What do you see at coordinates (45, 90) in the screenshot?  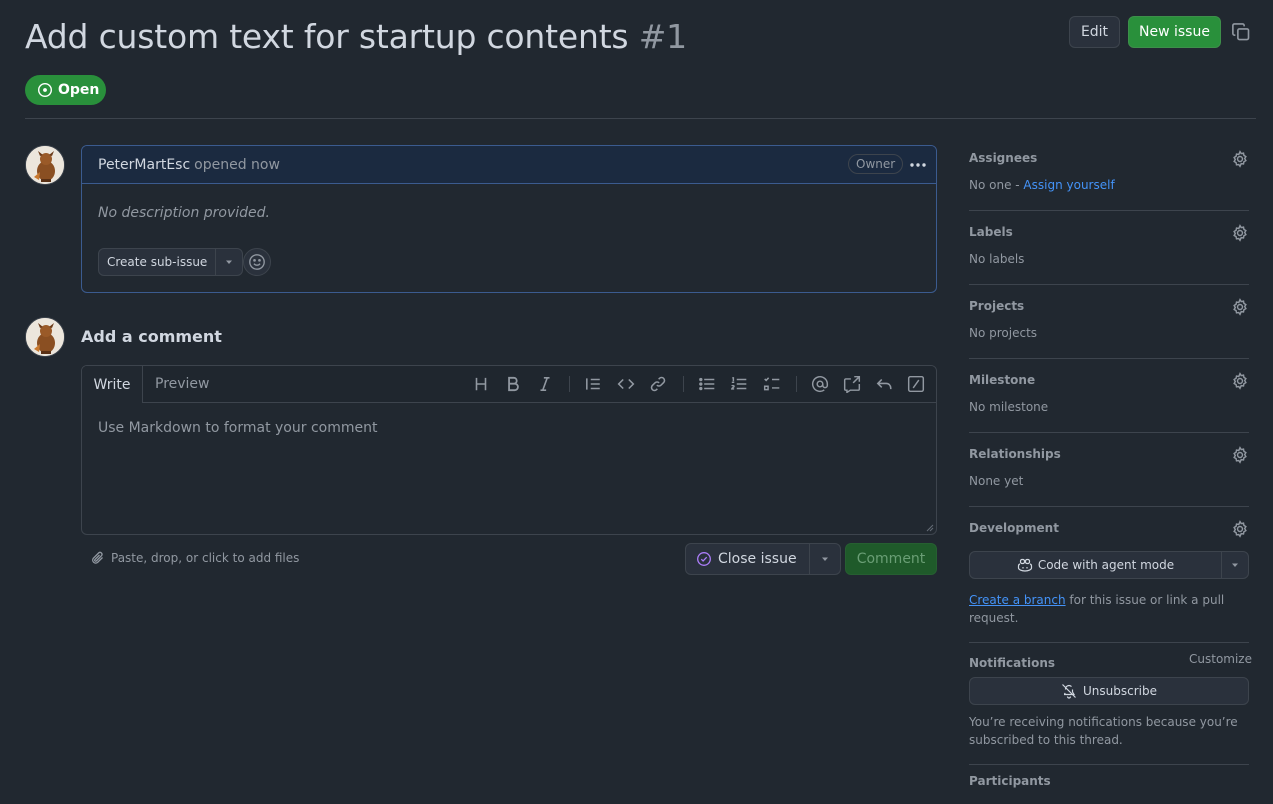 I see `issue-opened-icon` at bounding box center [45, 90].